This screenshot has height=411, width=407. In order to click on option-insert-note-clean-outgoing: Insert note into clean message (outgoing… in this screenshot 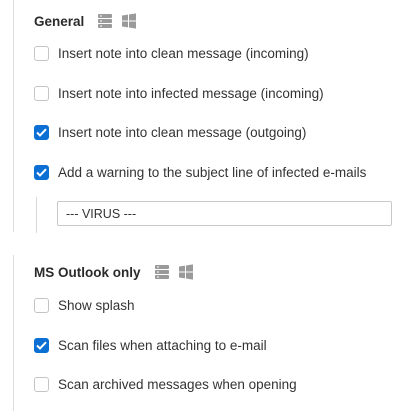, I will do `click(170, 132)`.